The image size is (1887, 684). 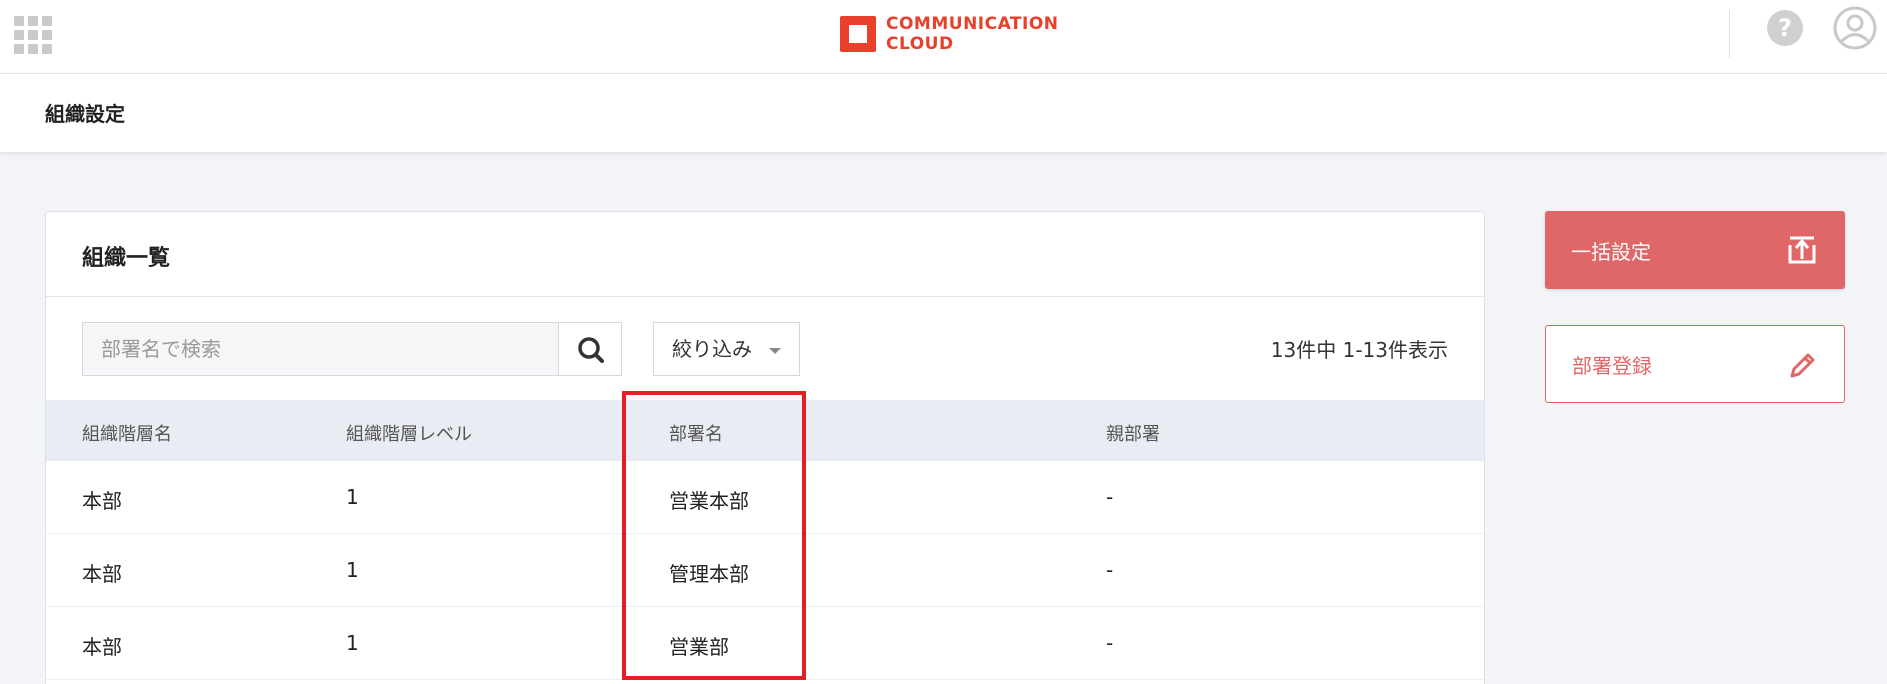 I want to click on user-avatar-icon, so click(x=1855, y=28).